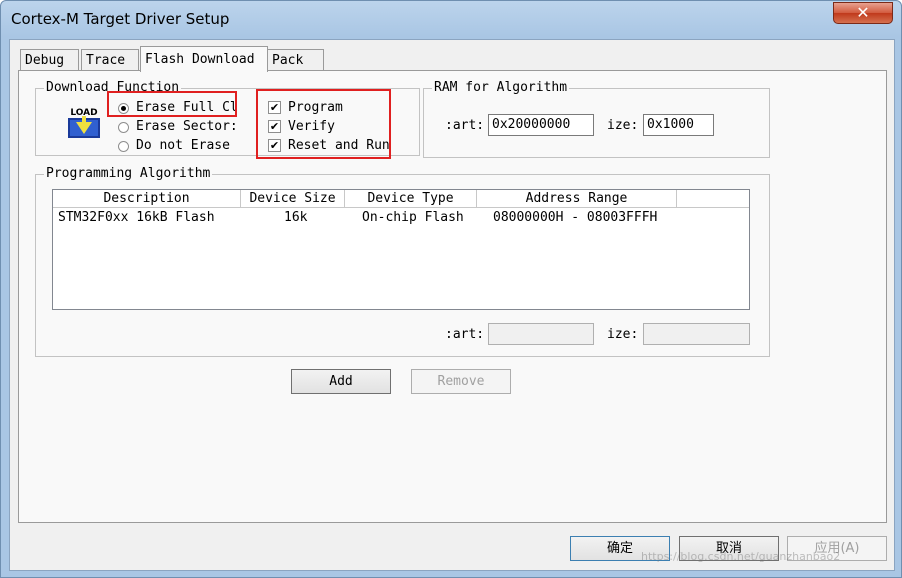 The height and width of the screenshot is (578, 902). What do you see at coordinates (311, 126) in the screenshot?
I see `verify-label: Verify` at bounding box center [311, 126].